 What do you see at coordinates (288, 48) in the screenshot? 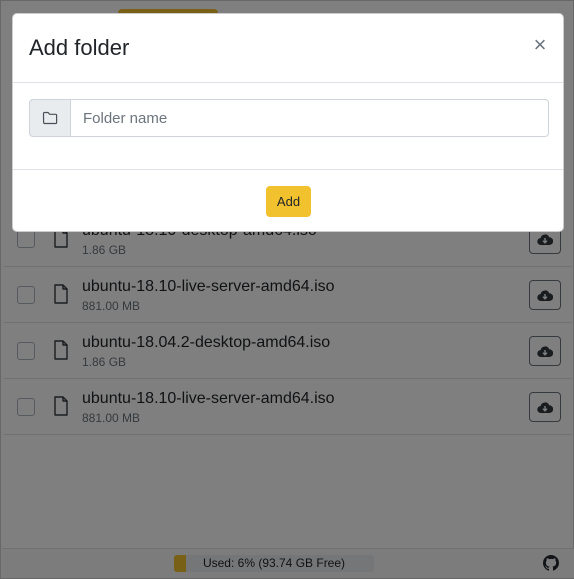
I see `modal-header: Add folder ×` at bounding box center [288, 48].